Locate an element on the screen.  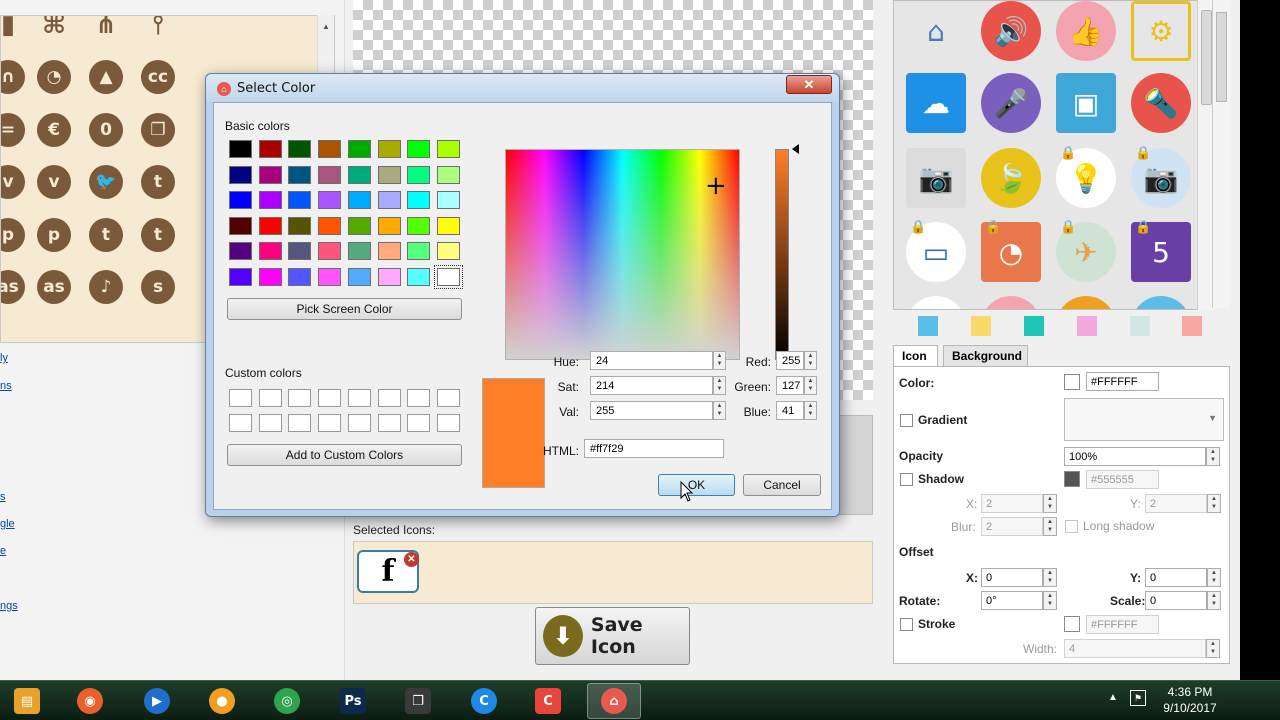
category-link: gle is located at coordinates (7, 524).